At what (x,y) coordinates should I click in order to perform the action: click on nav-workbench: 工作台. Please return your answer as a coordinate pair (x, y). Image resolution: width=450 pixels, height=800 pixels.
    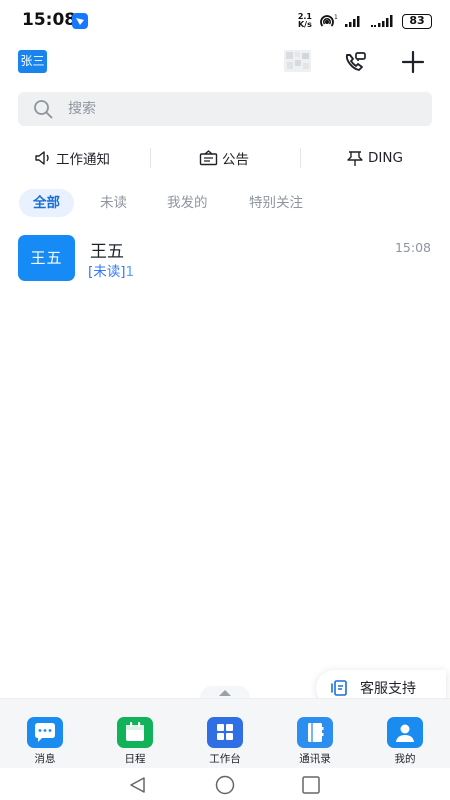
    Looking at the image, I should click on (225, 741).